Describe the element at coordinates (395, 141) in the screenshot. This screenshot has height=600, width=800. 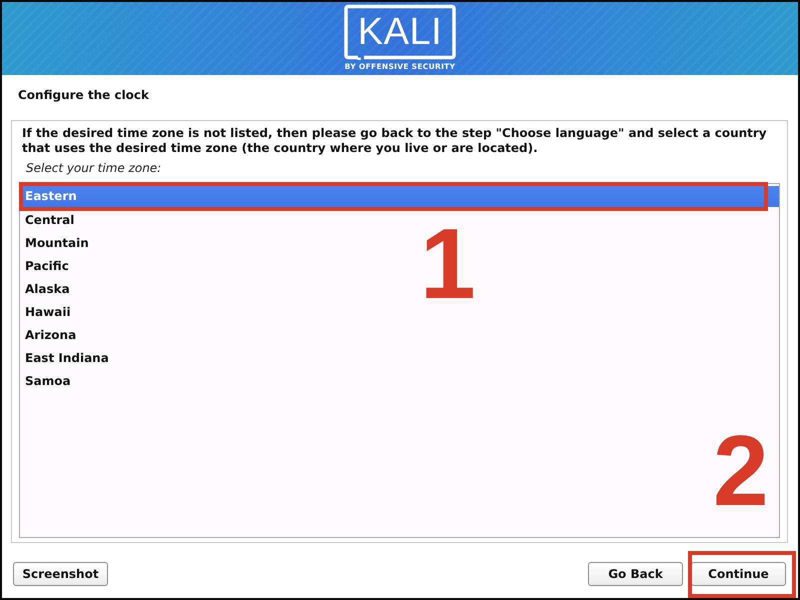
I see `instructions-text: If the desired time zone is not listed, then please go back to the step "Choose language" and select a country that uses the desired time zone (the country where you live or are located).` at that location.